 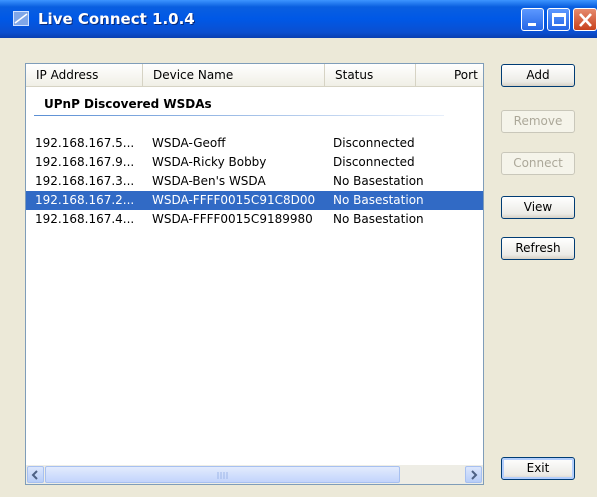 I want to click on device-name-cell: WSDA-Ricky Bobby, so click(x=209, y=162).